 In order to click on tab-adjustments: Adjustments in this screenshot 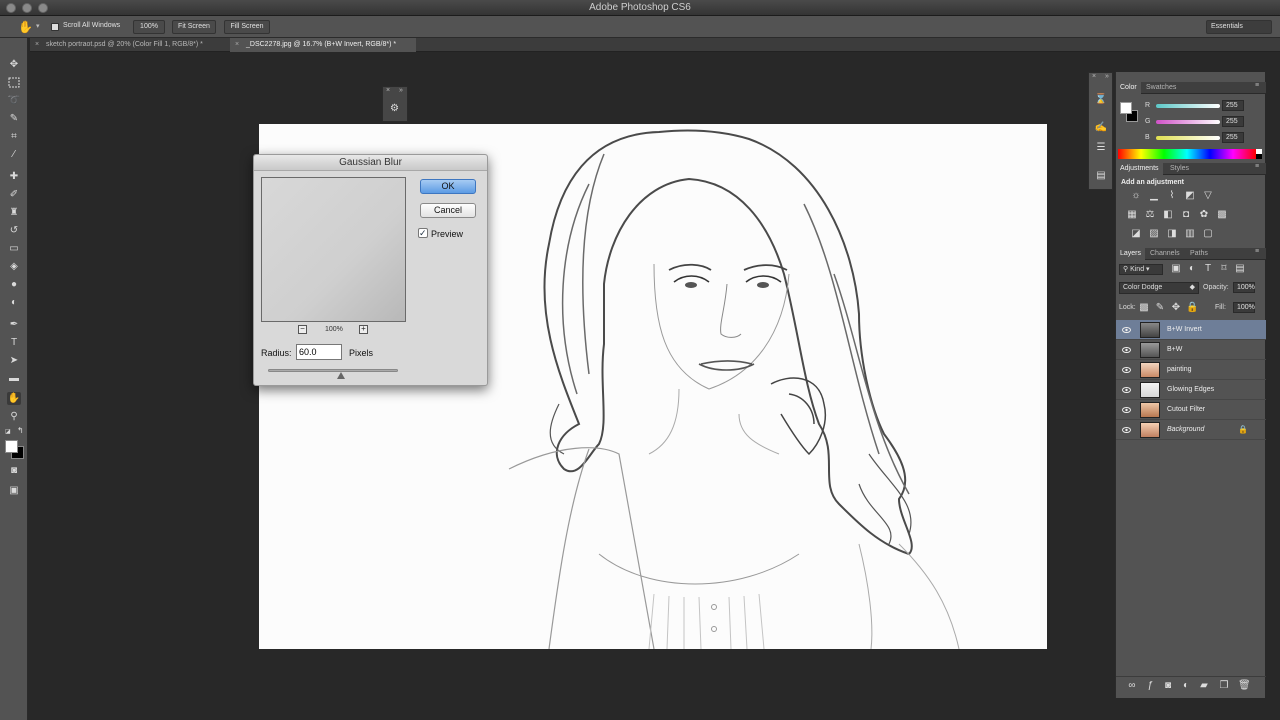, I will do `click(1139, 169)`.